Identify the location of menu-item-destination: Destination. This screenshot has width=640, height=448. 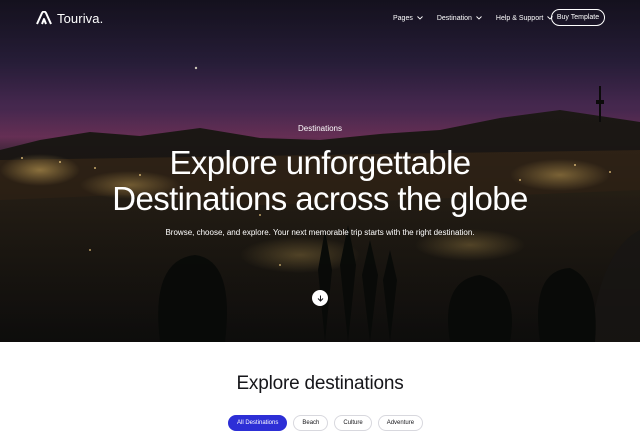
(459, 18).